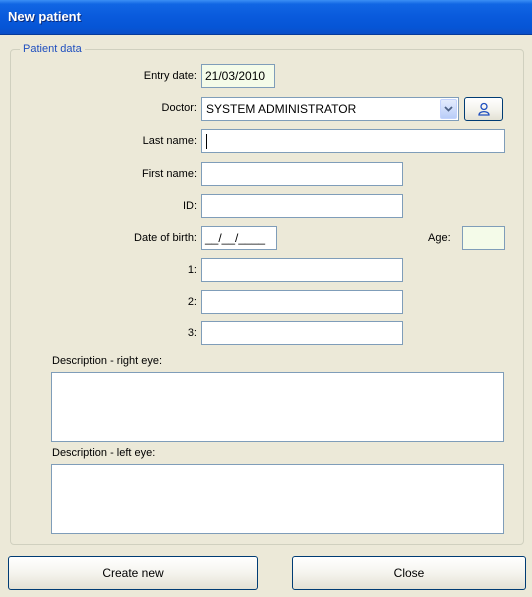 The width and height of the screenshot is (532, 597). Describe the element at coordinates (235, 238) in the screenshot. I see `dob-value: __/__/____` at that location.